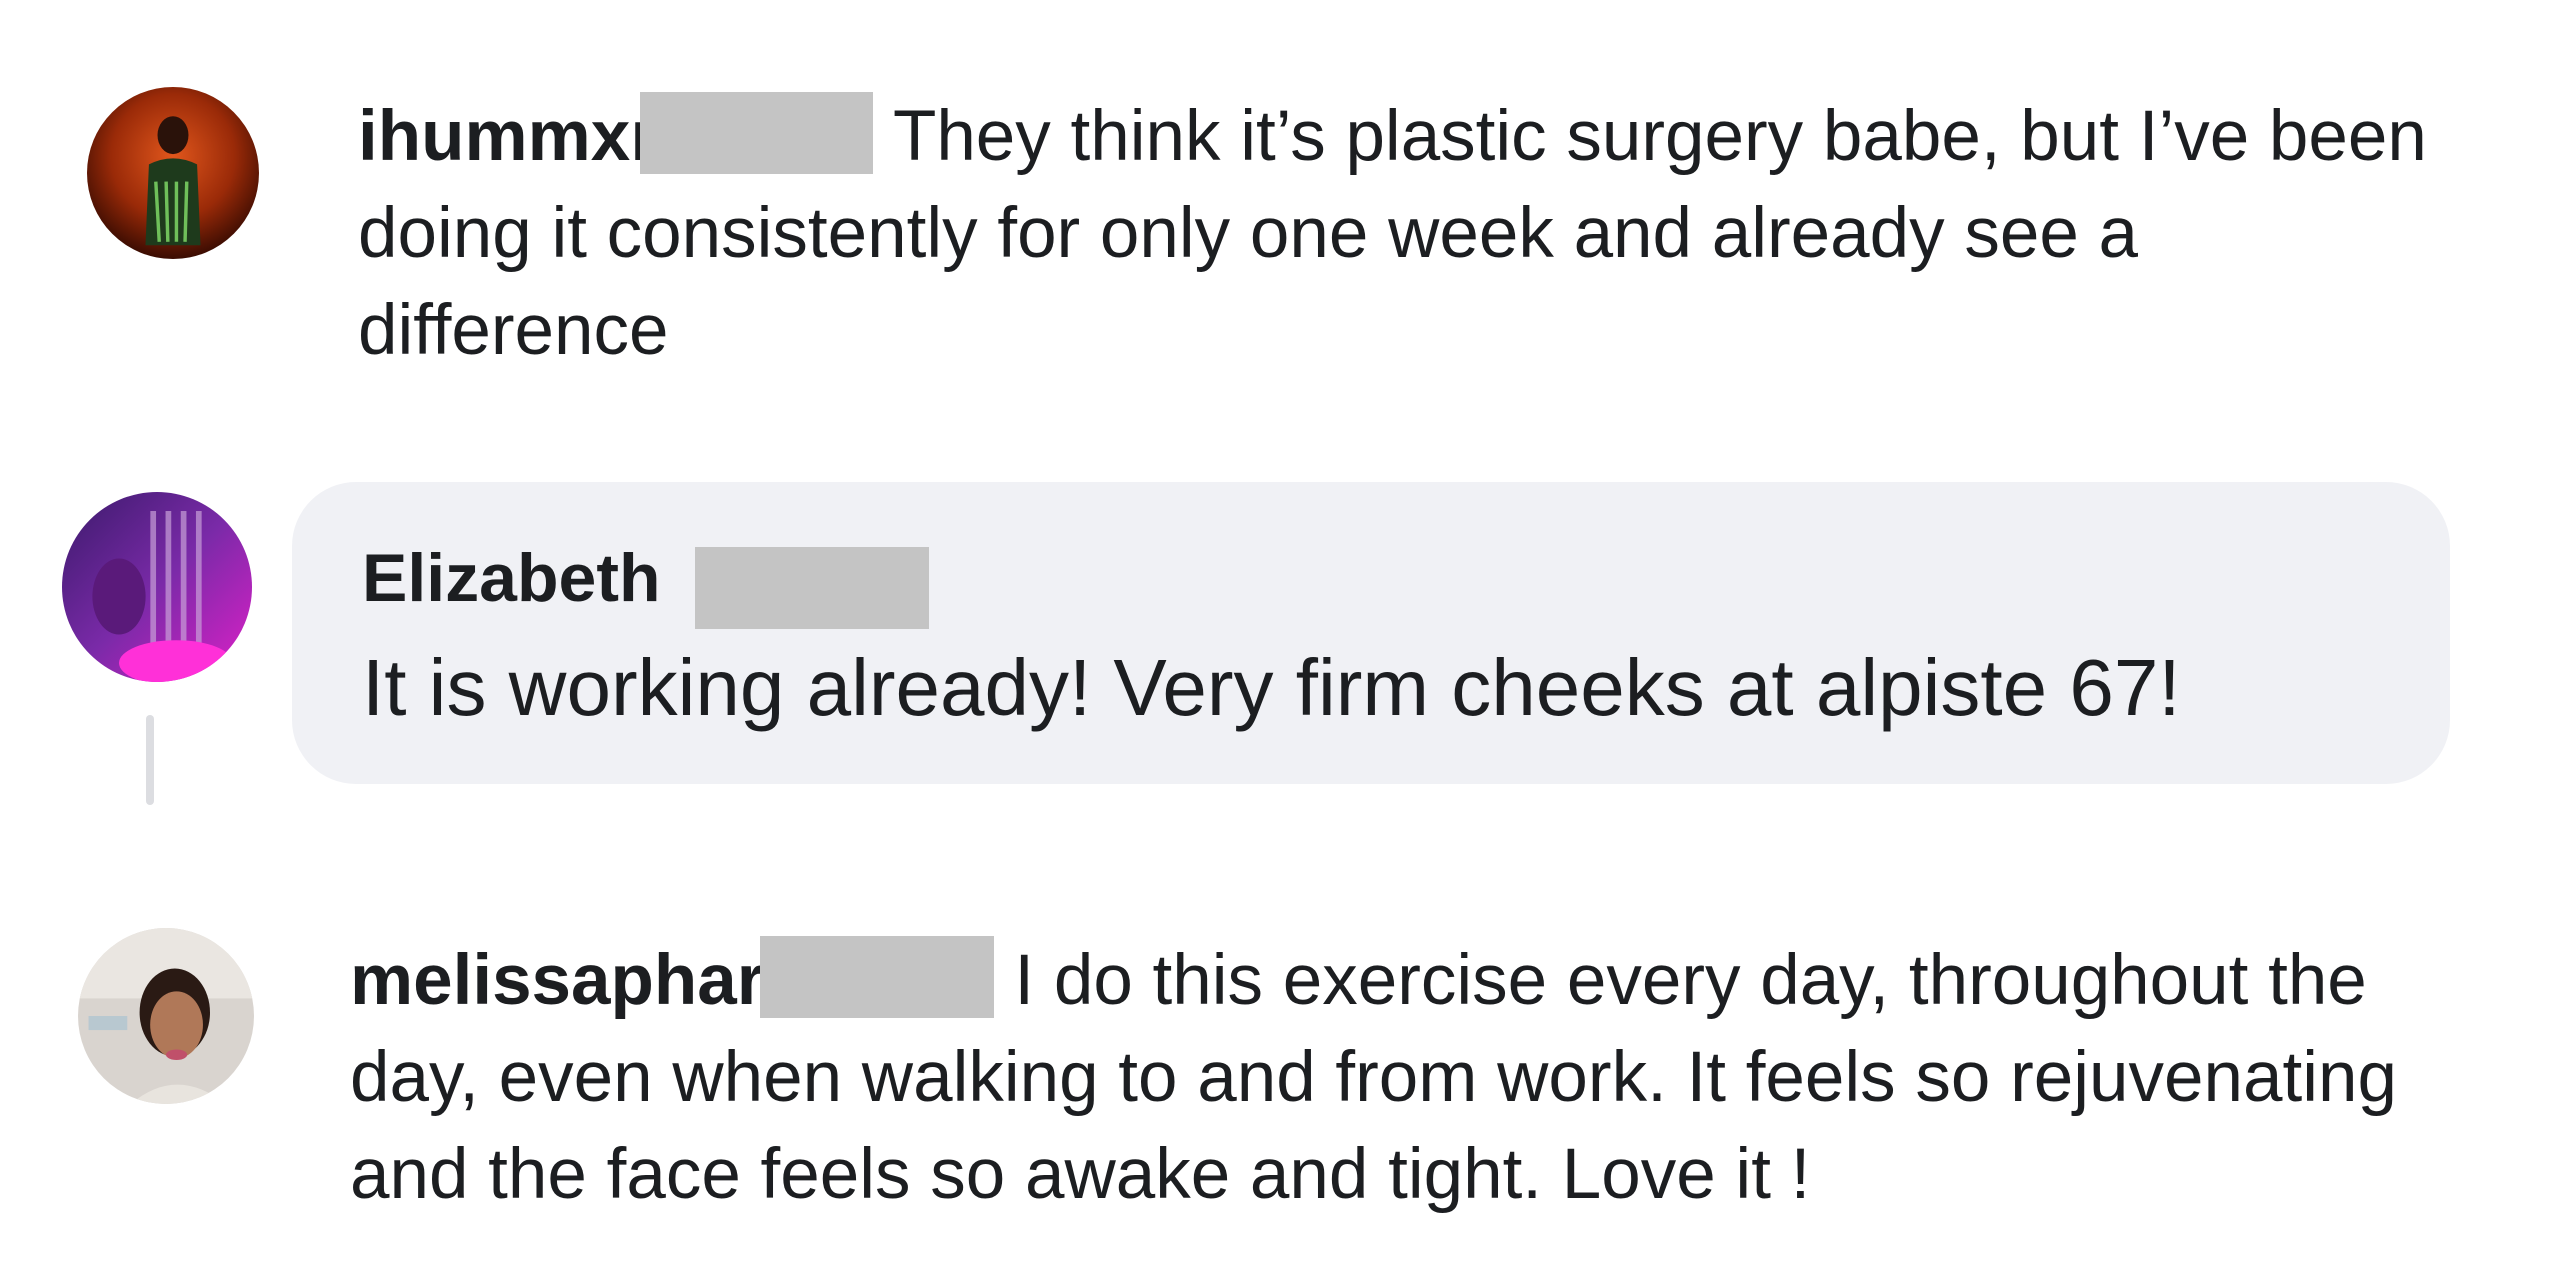 The height and width of the screenshot is (1279, 2560). What do you see at coordinates (557, 980) in the screenshot?
I see `comment-username: melissaphar` at bounding box center [557, 980].